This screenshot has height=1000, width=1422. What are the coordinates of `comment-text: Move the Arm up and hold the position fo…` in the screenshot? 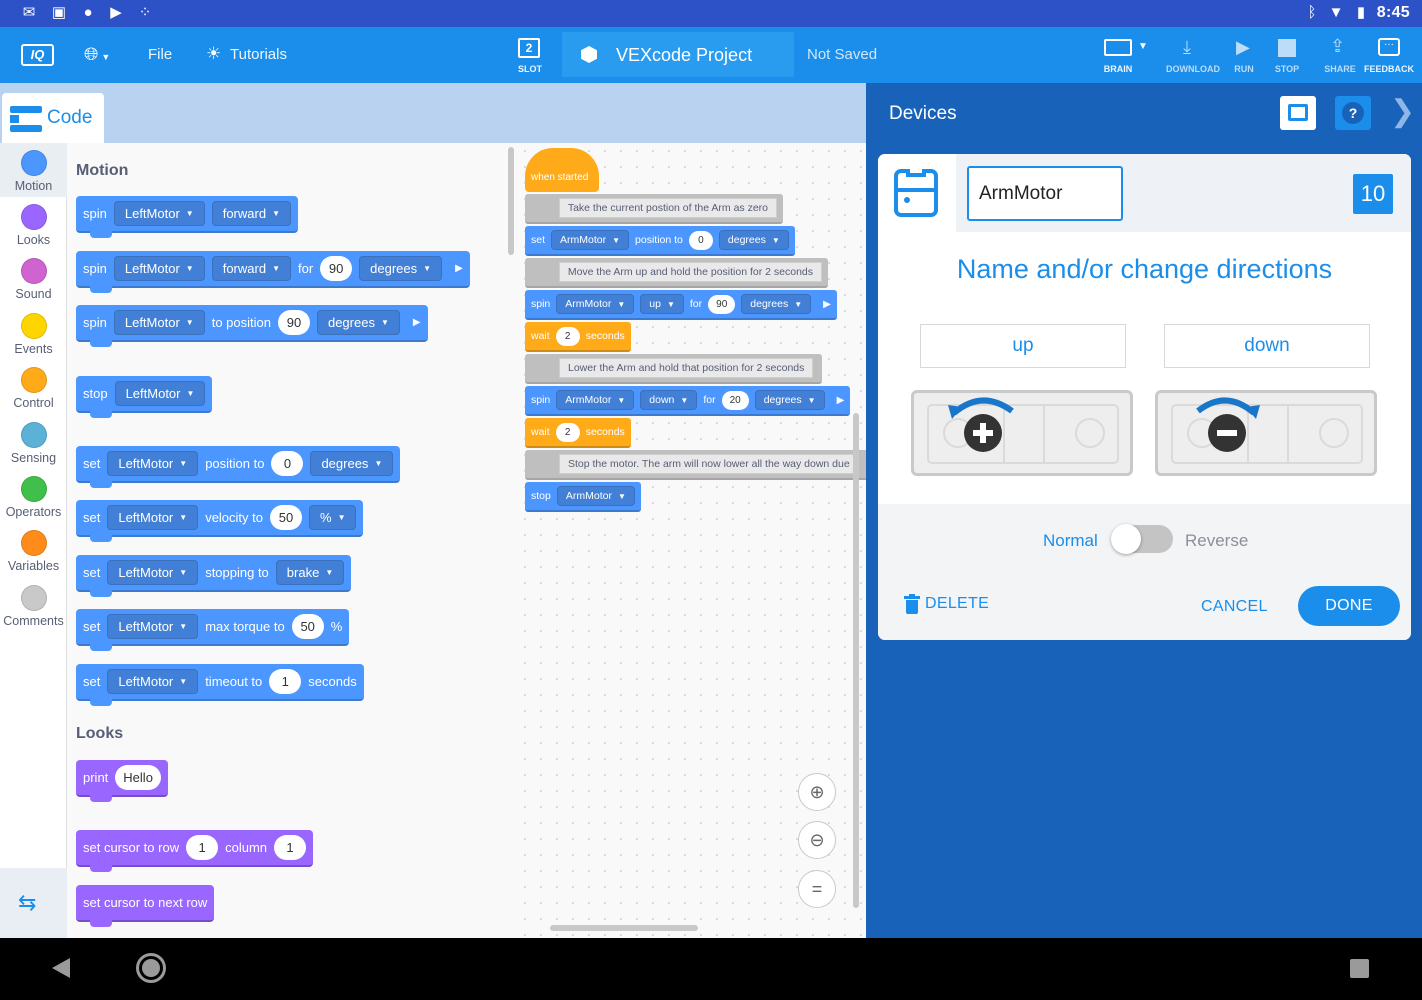 It's located at (690, 272).